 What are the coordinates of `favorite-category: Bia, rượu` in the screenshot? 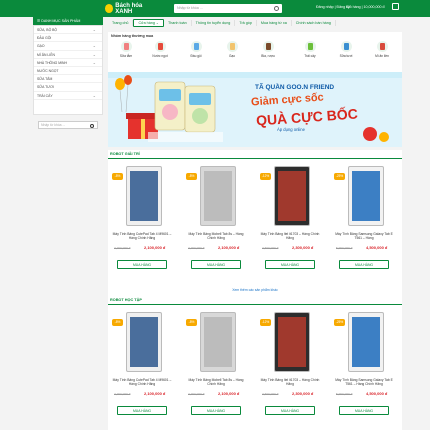 It's located at (268, 55).